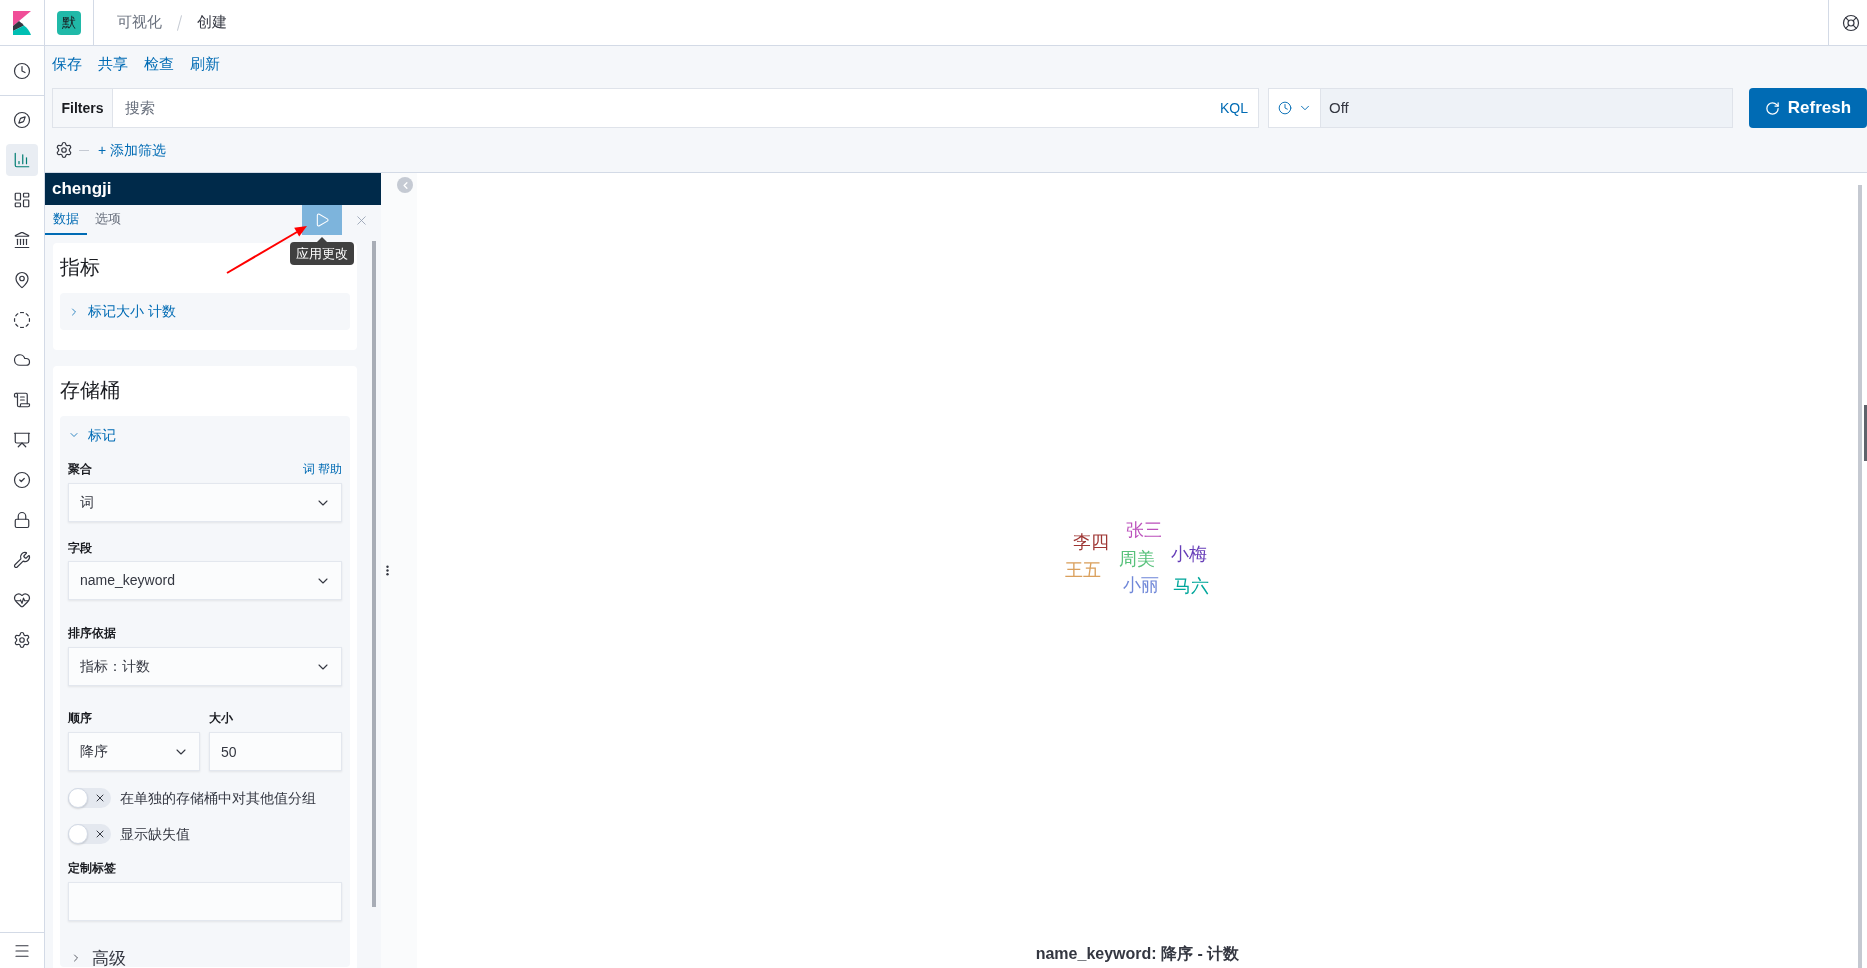 The height and width of the screenshot is (968, 1867). Describe the element at coordinates (22, 200) in the screenshot. I see `dashboard-icon` at that location.